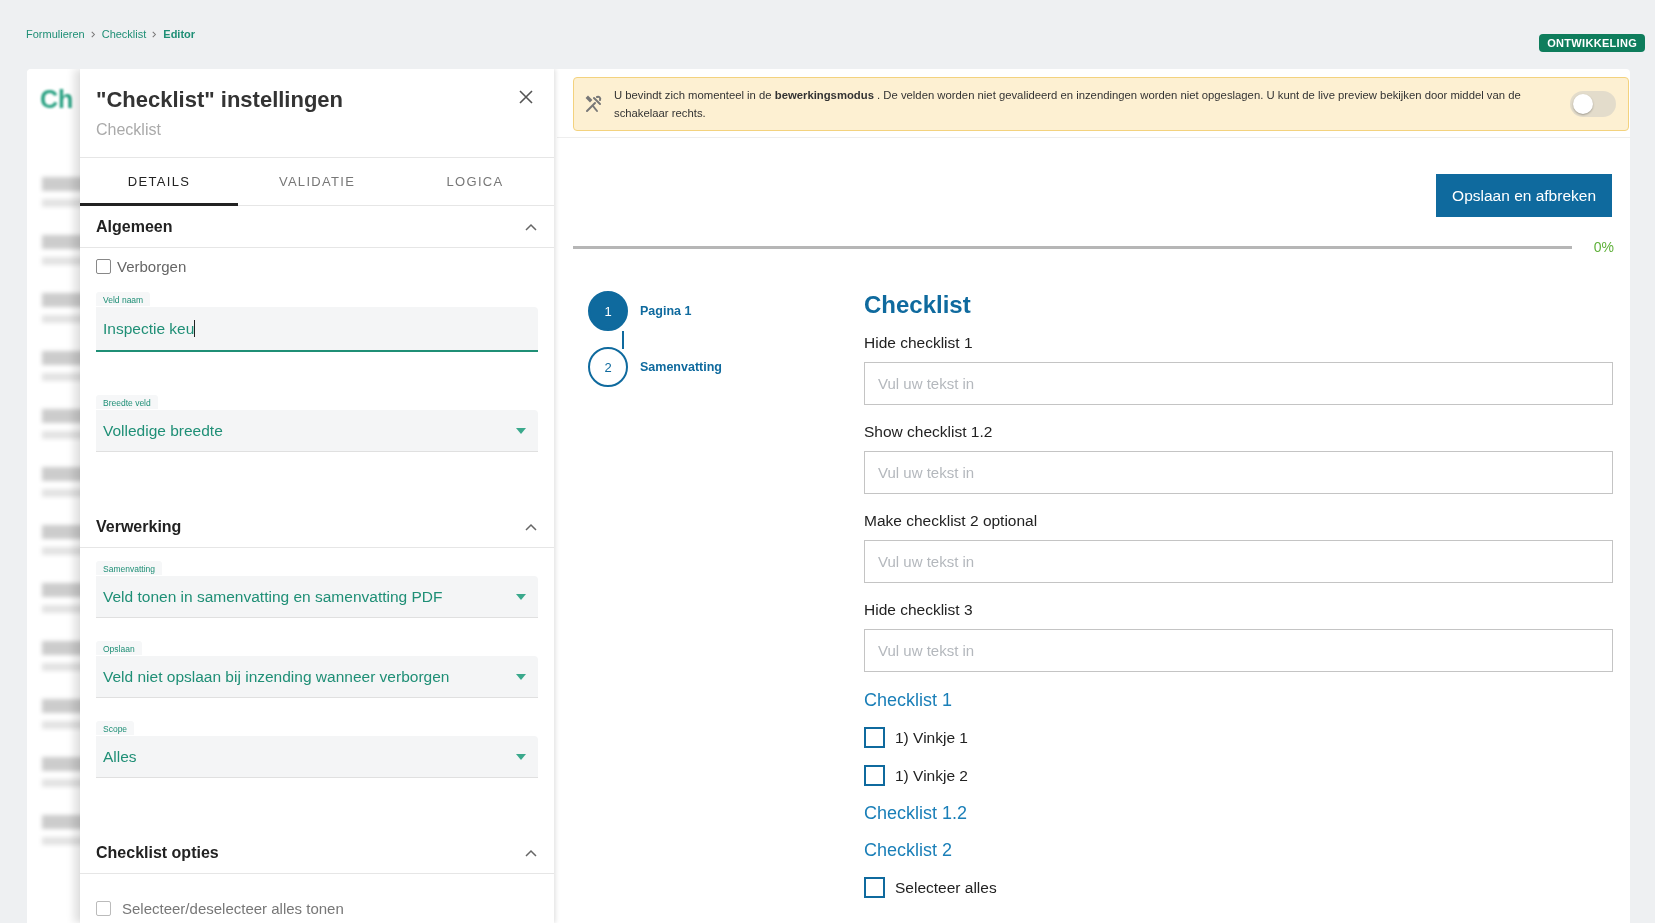 Image resolution: width=1655 pixels, height=923 pixels. Describe the element at coordinates (317, 431) in the screenshot. I see `dropdown: Volledige breedte` at that location.